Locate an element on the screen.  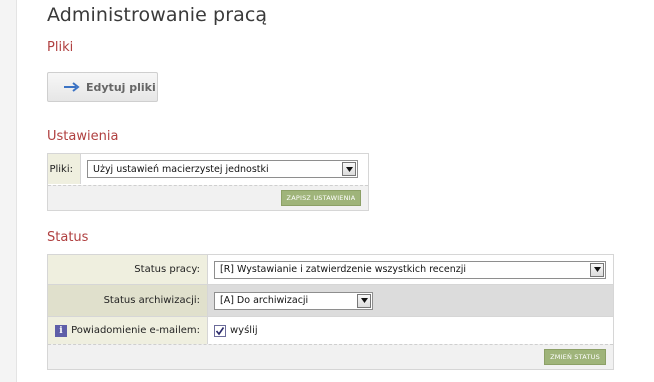
email-checkbox-label: wyślij is located at coordinates (244, 330).